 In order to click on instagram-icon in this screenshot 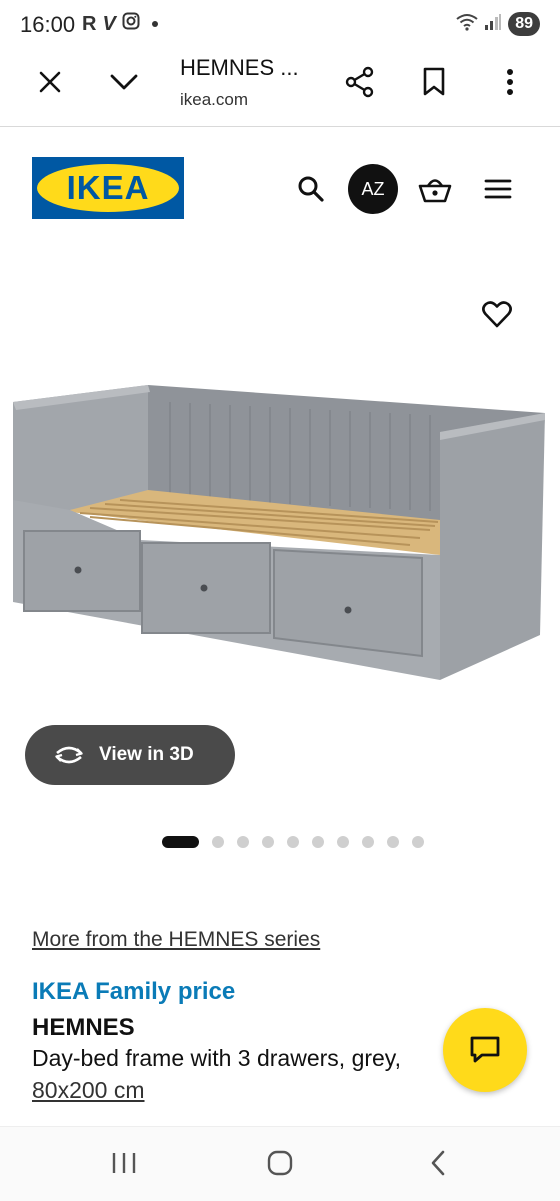, I will do `click(131, 24)`.